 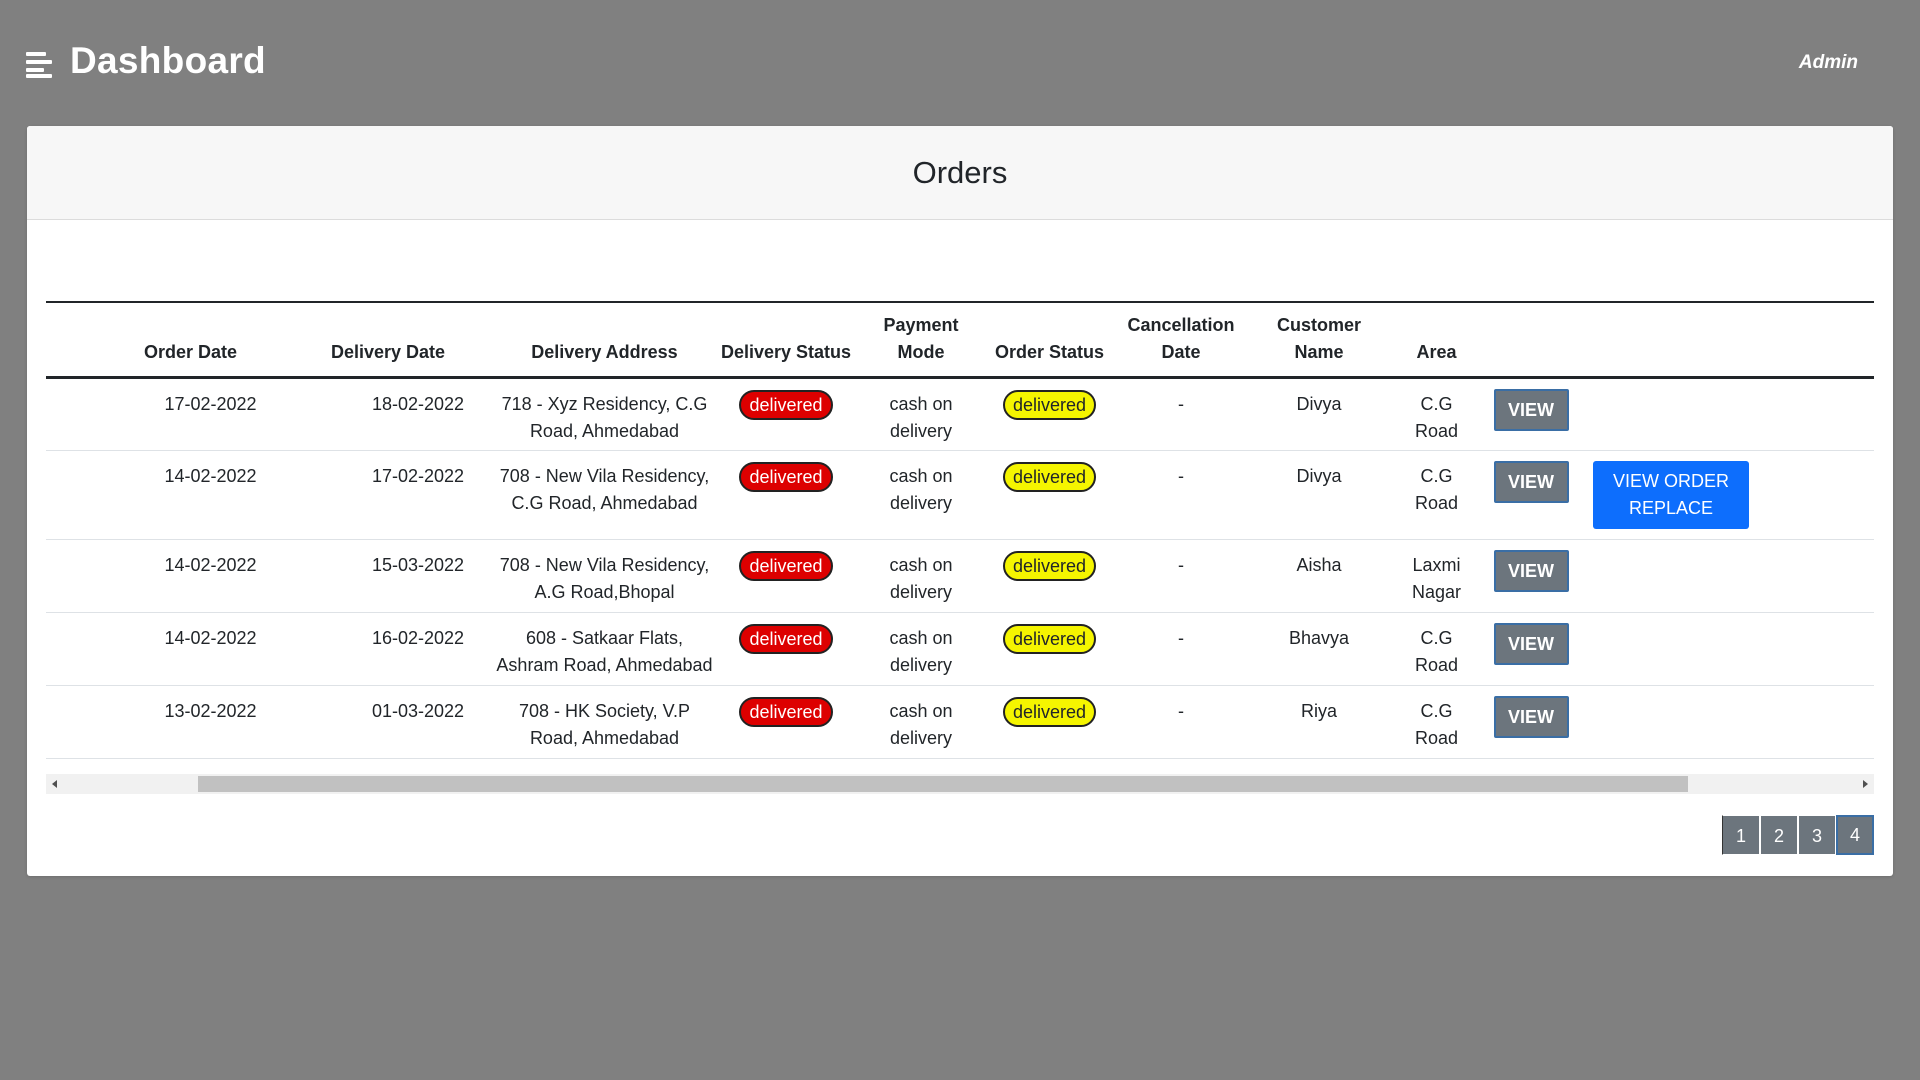 What do you see at coordinates (418, 403) in the screenshot?
I see `delivery-date-cell: 18-02-2022` at bounding box center [418, 403].